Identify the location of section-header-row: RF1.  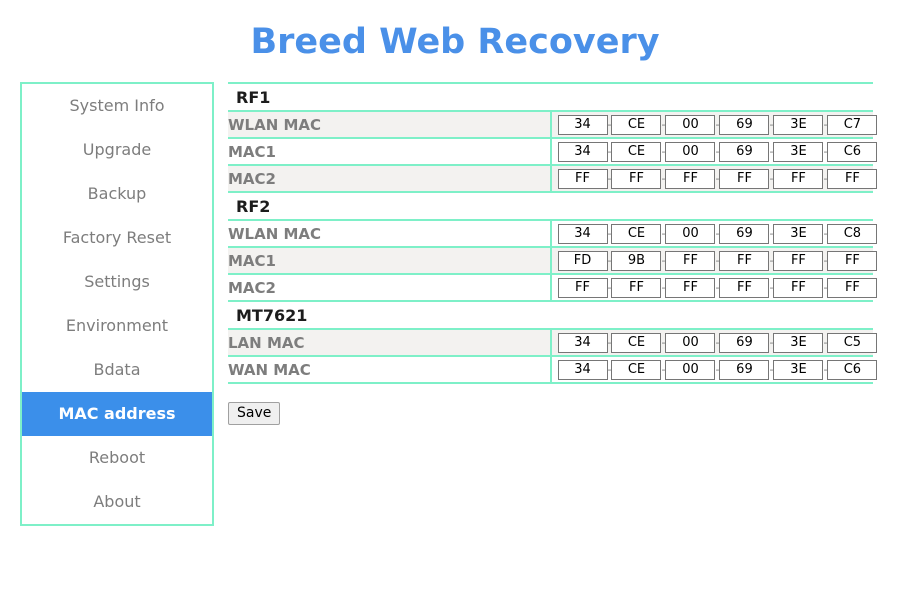
(550, 96).